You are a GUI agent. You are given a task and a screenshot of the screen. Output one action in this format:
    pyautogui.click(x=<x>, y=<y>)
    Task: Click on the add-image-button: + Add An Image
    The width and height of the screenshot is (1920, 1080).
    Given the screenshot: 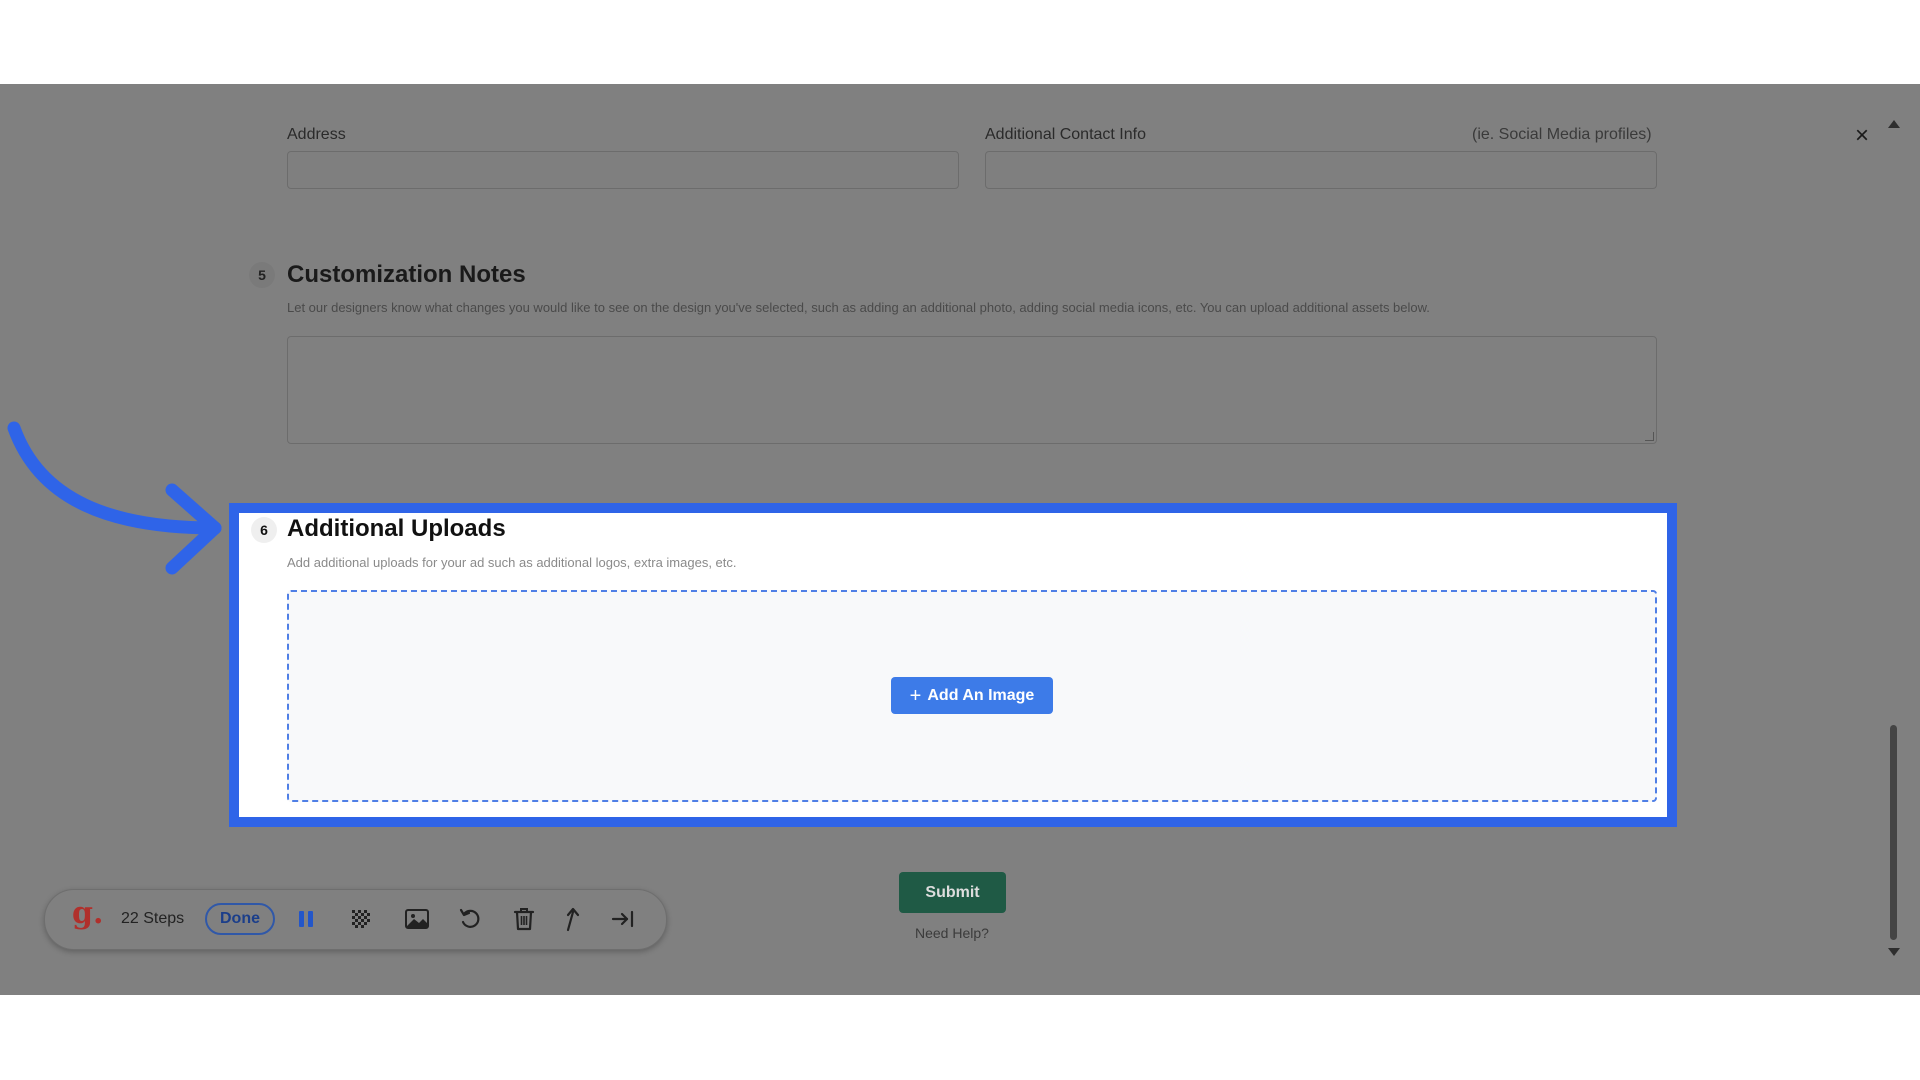 What is the action you would take?
    pyautogui.click(x=972, y=695)
    